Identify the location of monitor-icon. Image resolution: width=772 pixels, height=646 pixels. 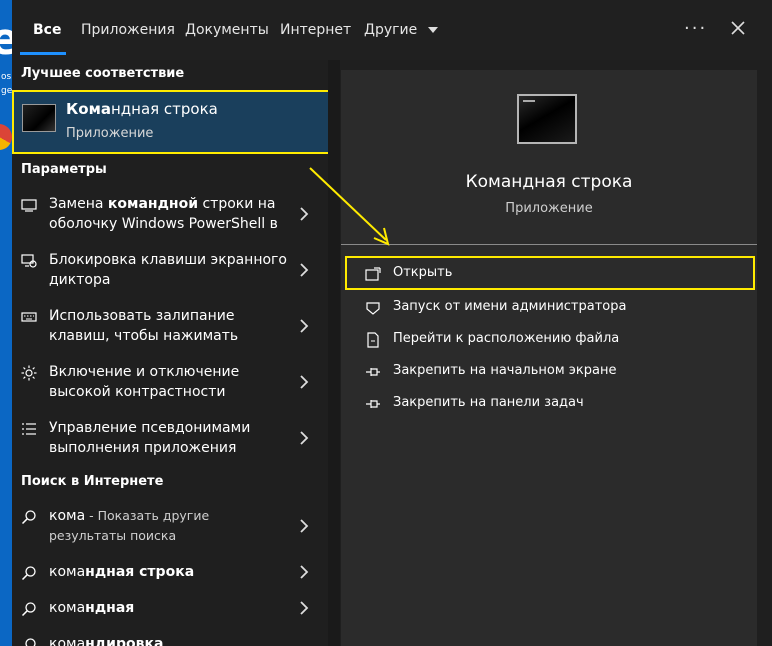
(29, 205).